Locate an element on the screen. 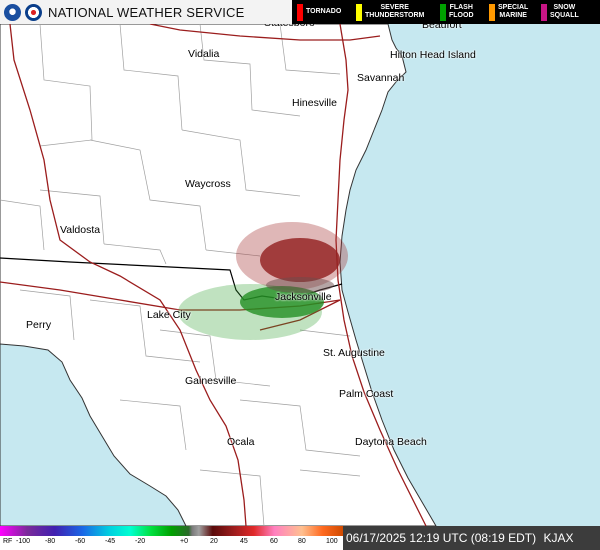 This screenshot has height=550, width=600. city-label-gainesville: Gainesville is located at coordinates (211, 381).